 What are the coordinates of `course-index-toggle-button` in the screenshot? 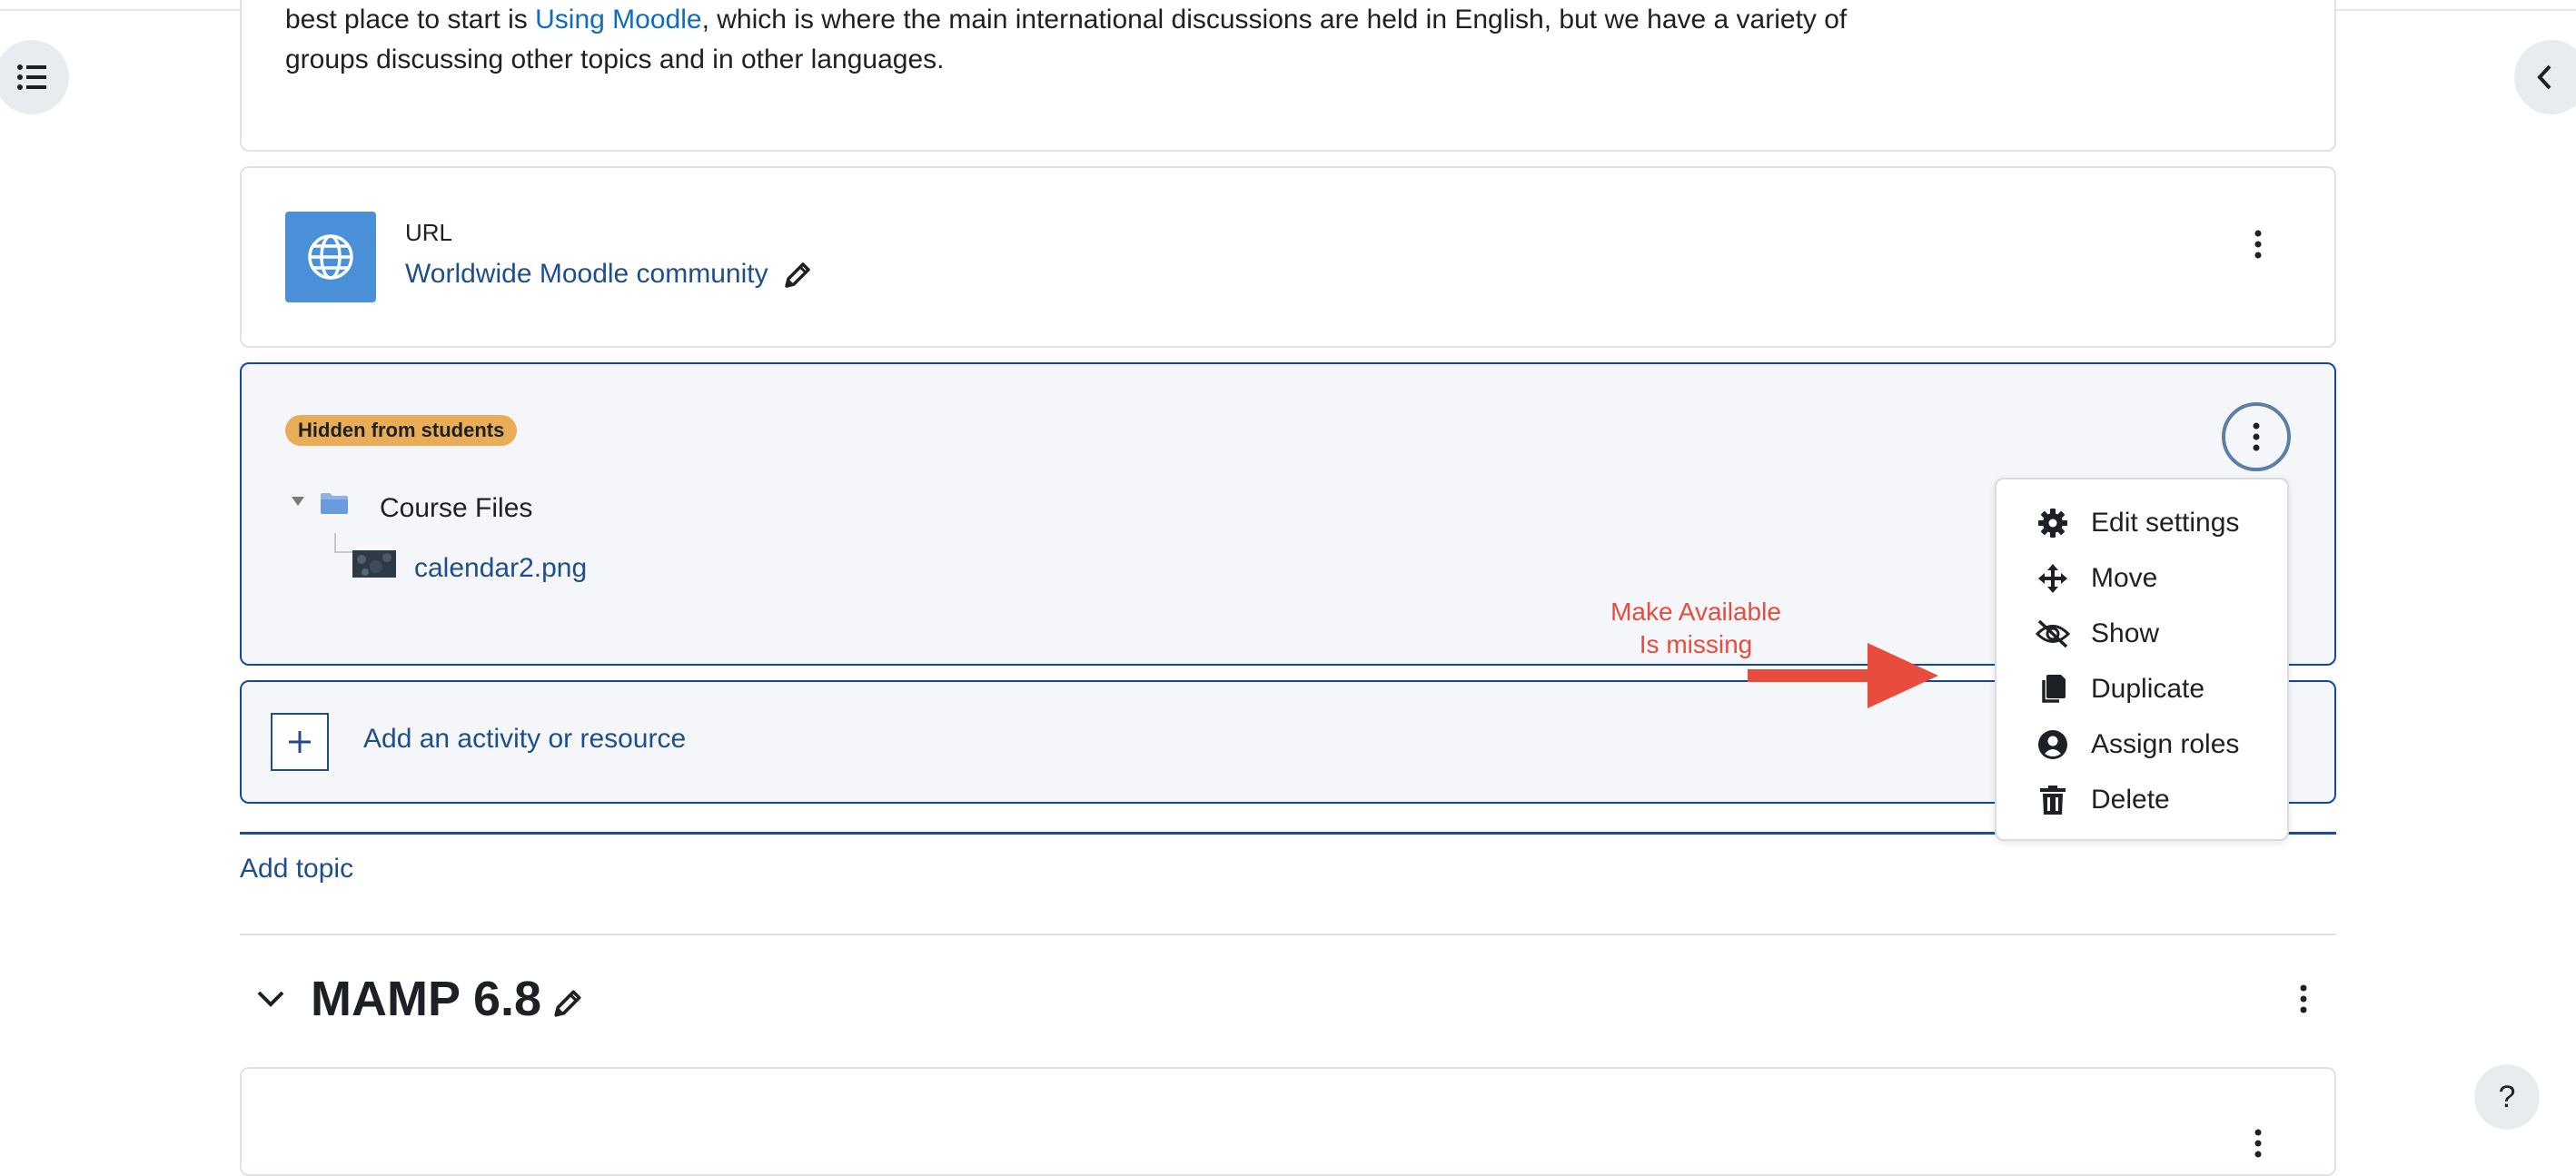 It's located at (34, 77).